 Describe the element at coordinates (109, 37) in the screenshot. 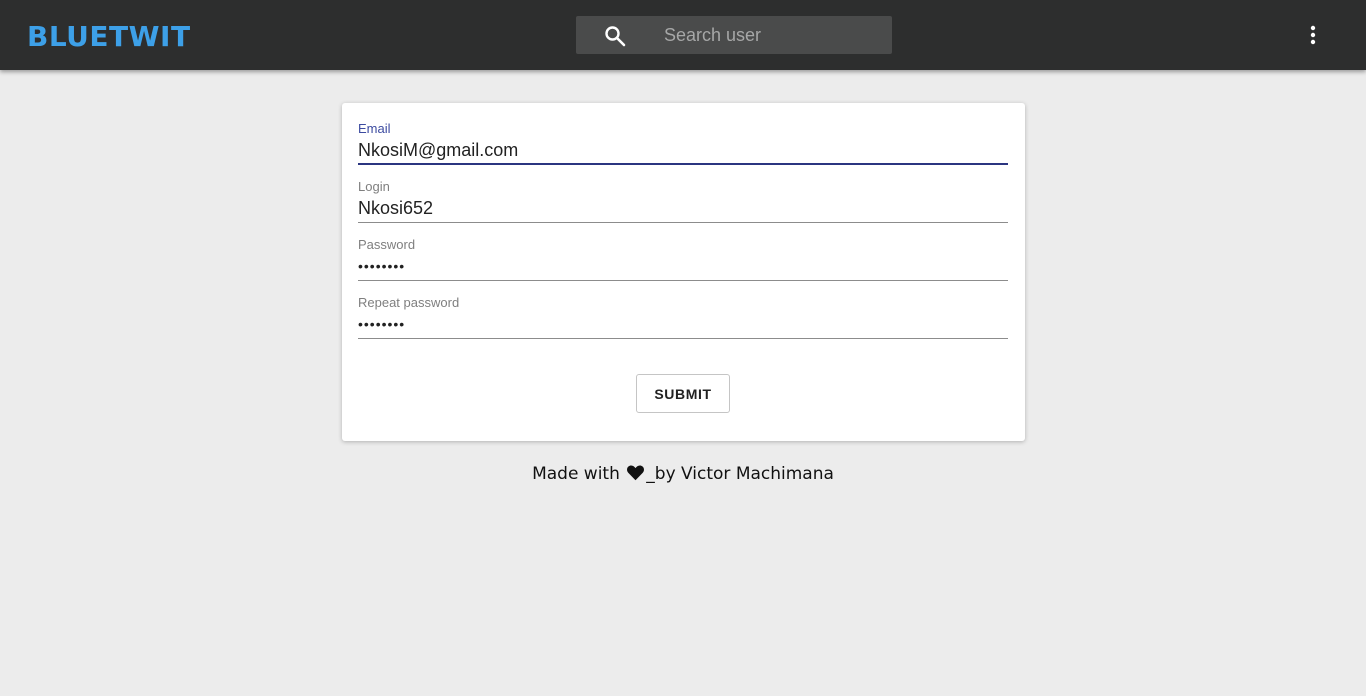

I see `brand-logo: BLUETWIT` at that location.